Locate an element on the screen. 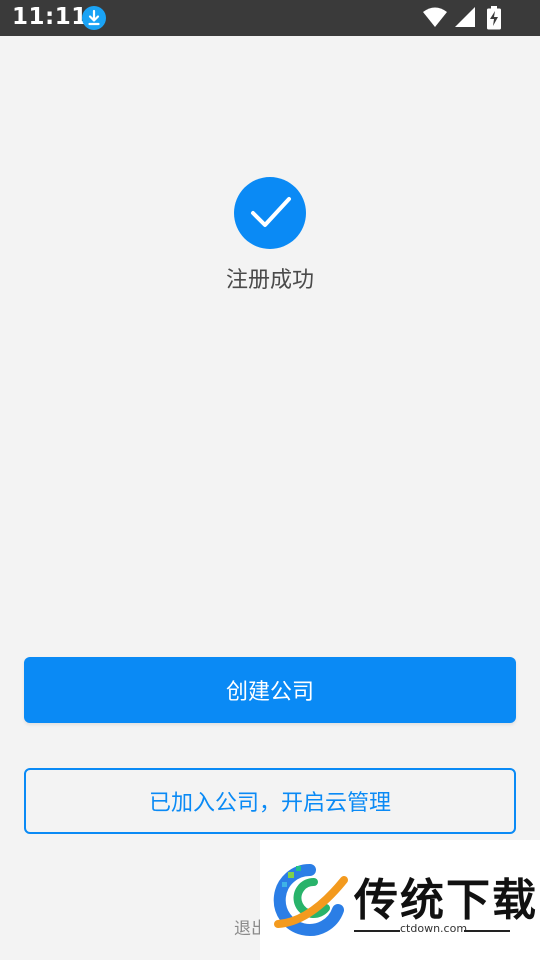 This screenshot has height=960, width=540. create-company-button: 创建公司 is located at coordinates (270, 690).